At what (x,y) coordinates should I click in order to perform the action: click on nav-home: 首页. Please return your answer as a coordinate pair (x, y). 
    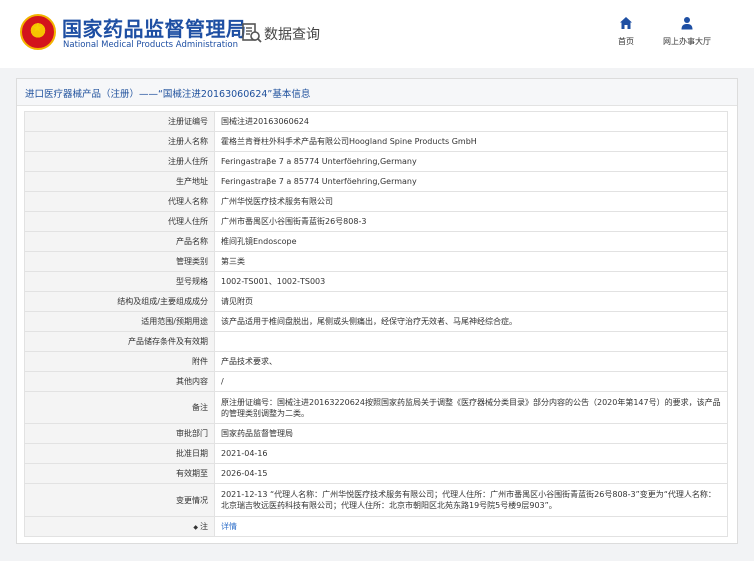
    Looking at the image, I should click on (626, 31).